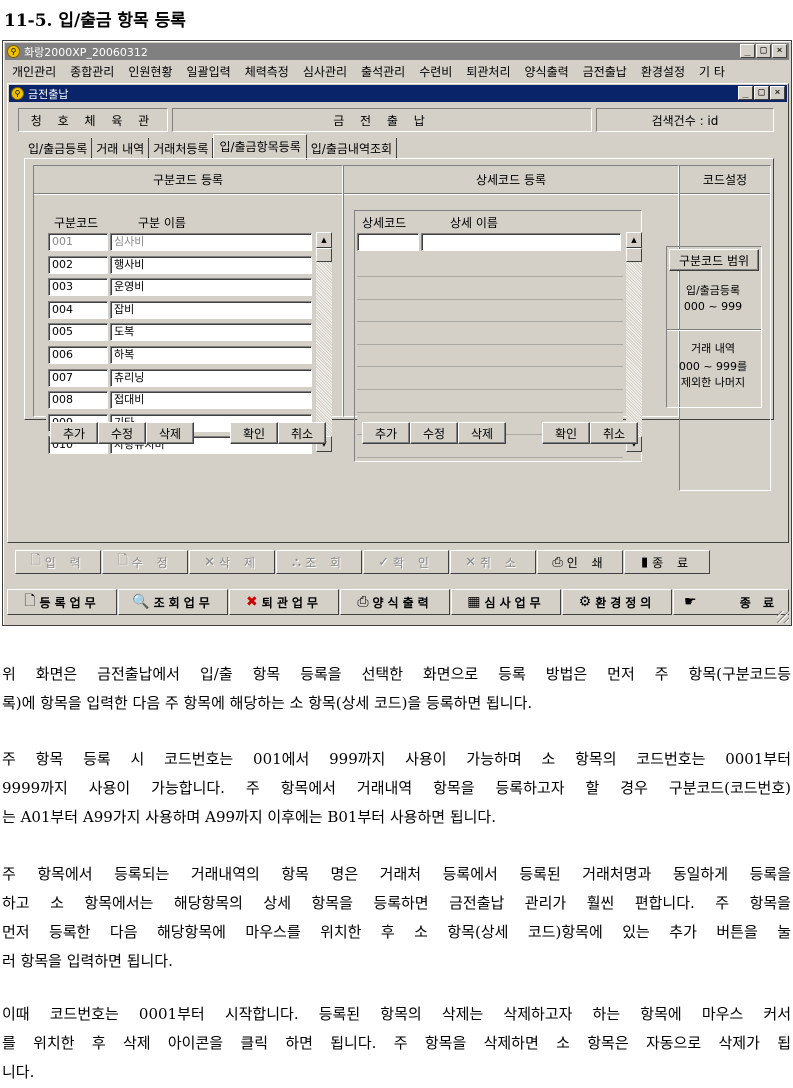 The width and height of the screenshot is (793, 1088). Describe the element at coordinates (319, 562) in the screenshot. I see `toolbar-button-3: ⛬ 조 회` at that location.